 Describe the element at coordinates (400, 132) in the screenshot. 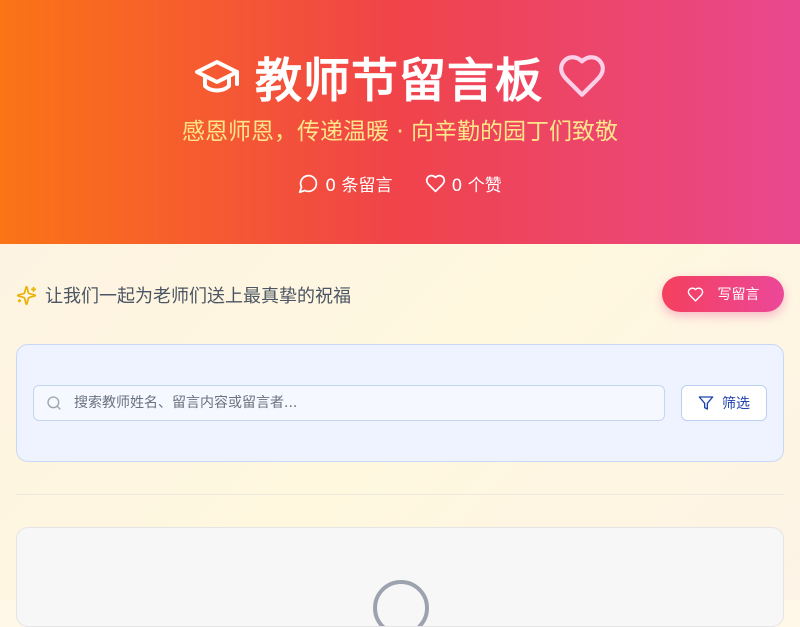

I see `page-subtitle: 感恩师恩，传递温暖 · 向辛勤的园丁们致敬` at that location.